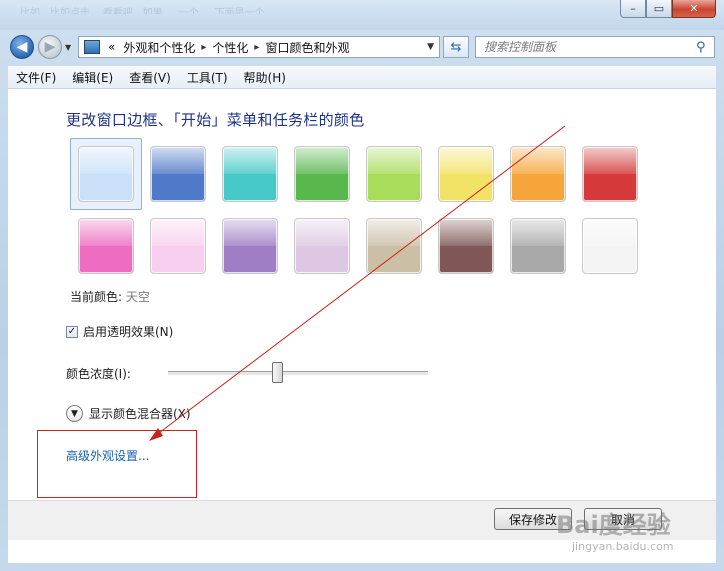 Image resolution: width=724 pixels, height=571 pixels. Describe the element at coordinates (156, 434) in the screenshot. I see `annotation-arrowhead` at that location.